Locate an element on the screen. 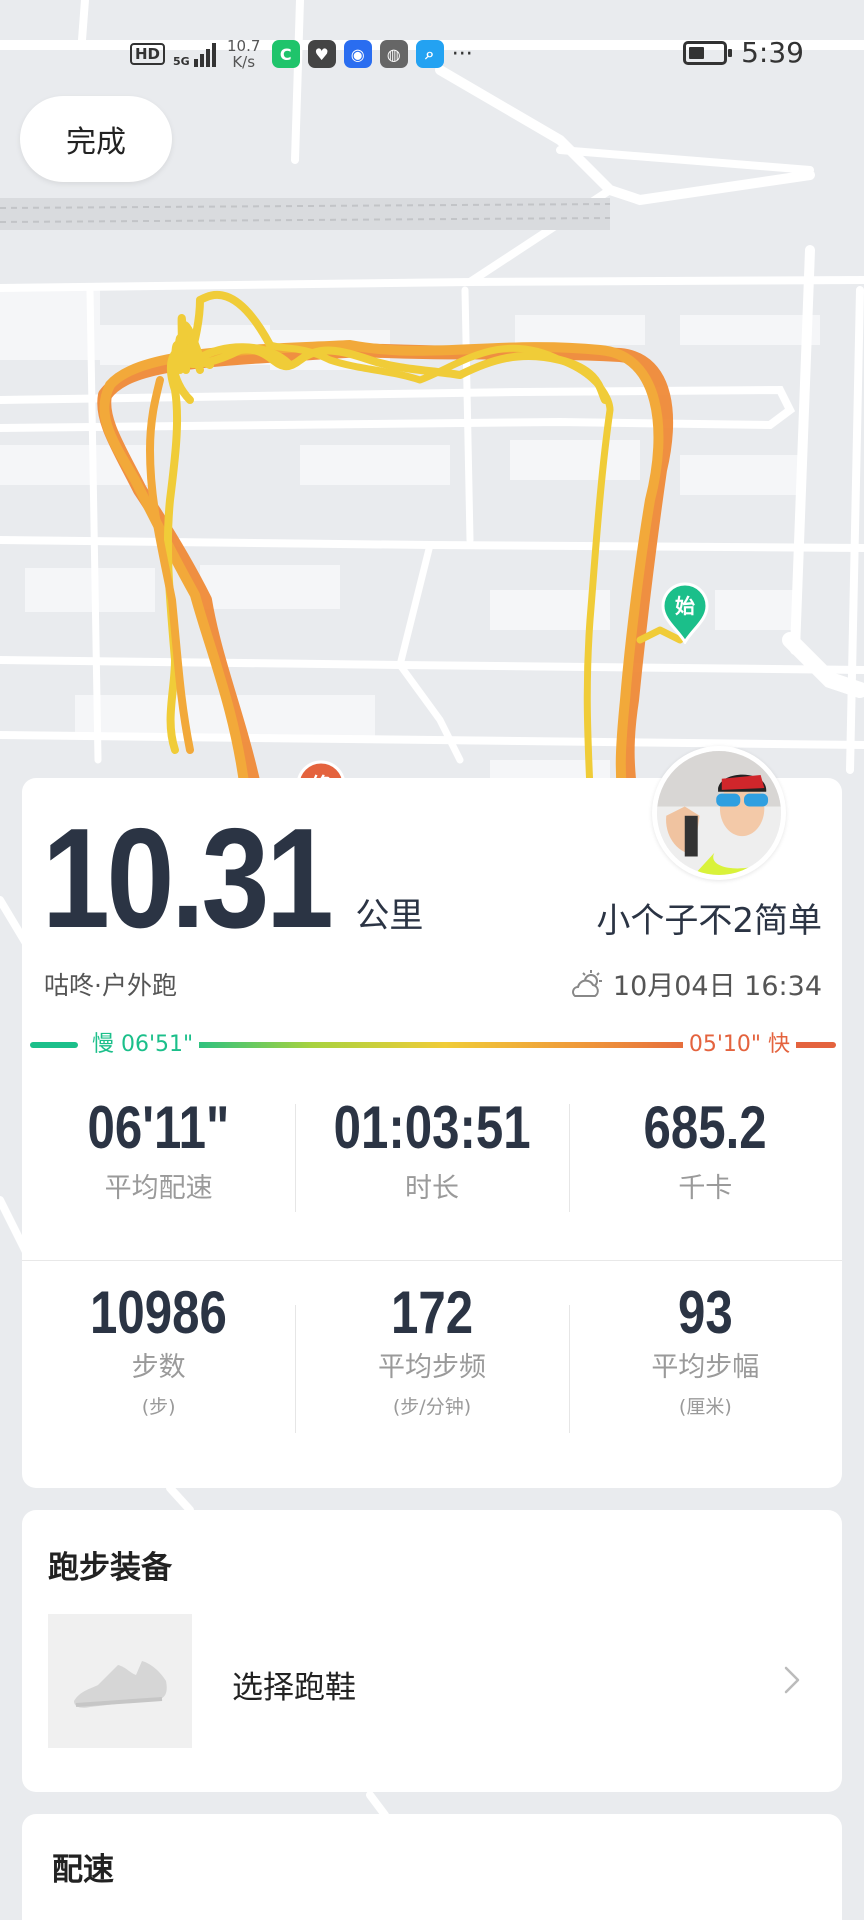 Image resolution: width=864 pixels, height=1920 pixels. stat-unit: (步/分钟) is located at coordinates (432, 1407).